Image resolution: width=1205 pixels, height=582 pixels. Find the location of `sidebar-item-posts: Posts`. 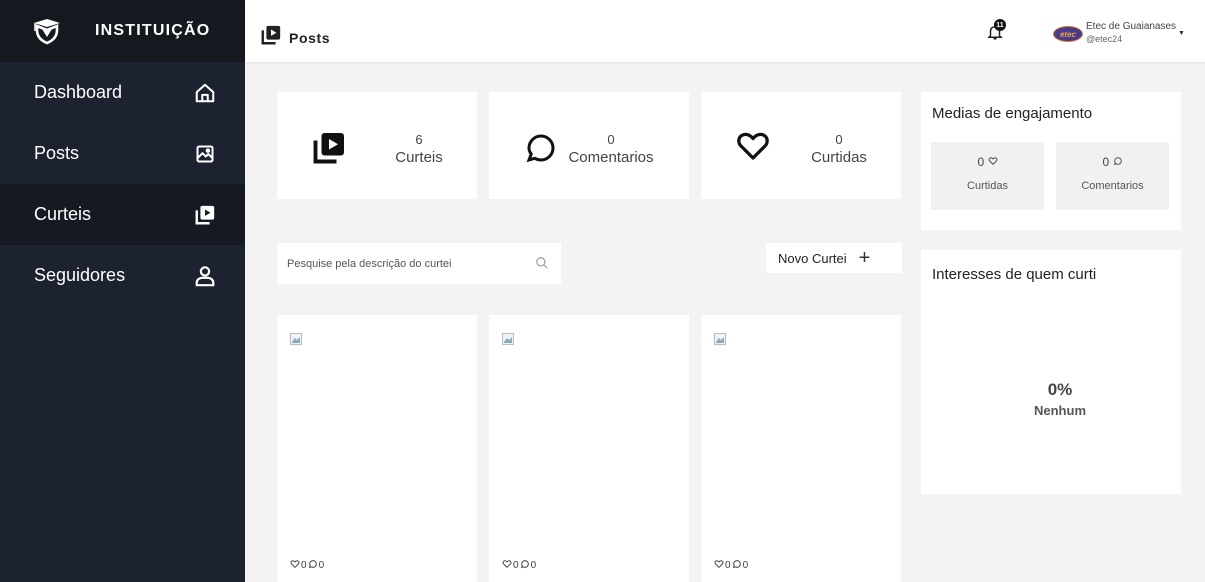

sidebar-item-posts: Posts is located at coordinates (122, 153).